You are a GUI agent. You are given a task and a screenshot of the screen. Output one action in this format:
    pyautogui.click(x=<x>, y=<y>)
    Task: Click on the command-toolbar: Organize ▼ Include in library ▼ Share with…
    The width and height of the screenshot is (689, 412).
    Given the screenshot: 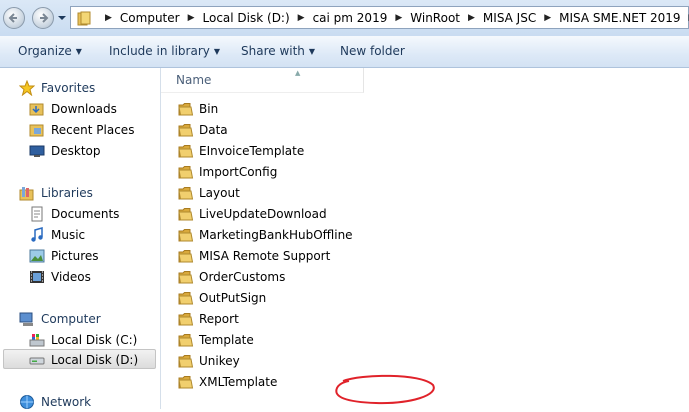 What is the action you would take?
    pyautogui.click(x=344, y=52)
    